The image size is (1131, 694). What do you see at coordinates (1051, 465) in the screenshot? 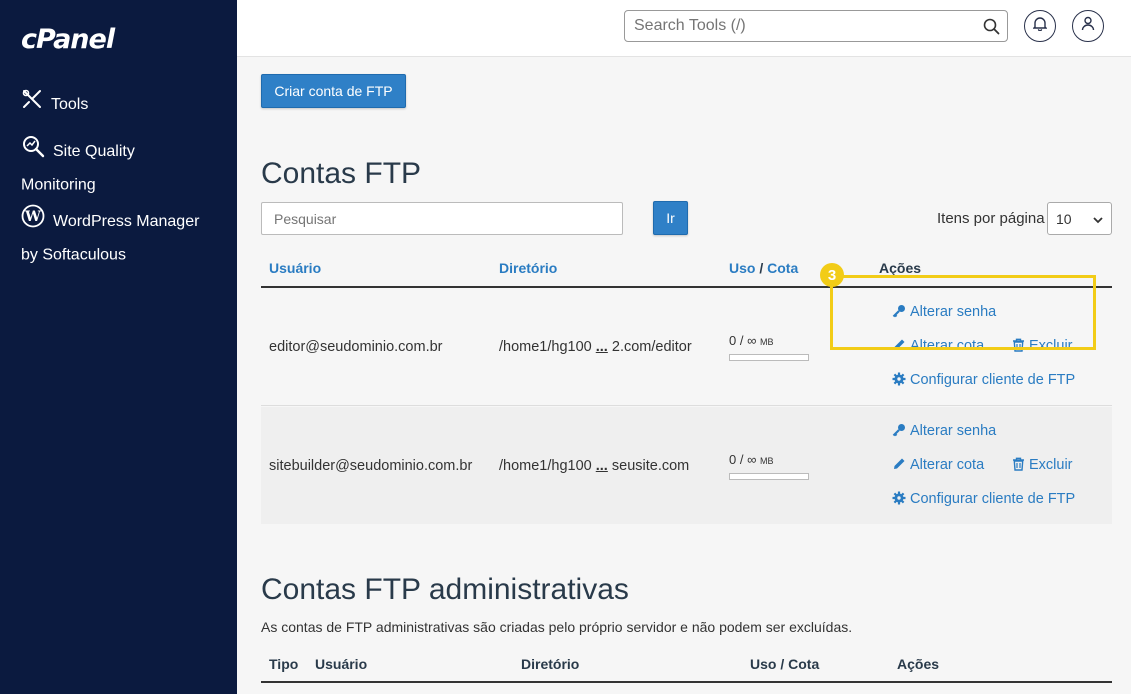
I see `action-label: Excluir` at bounding box center [1051, 465].